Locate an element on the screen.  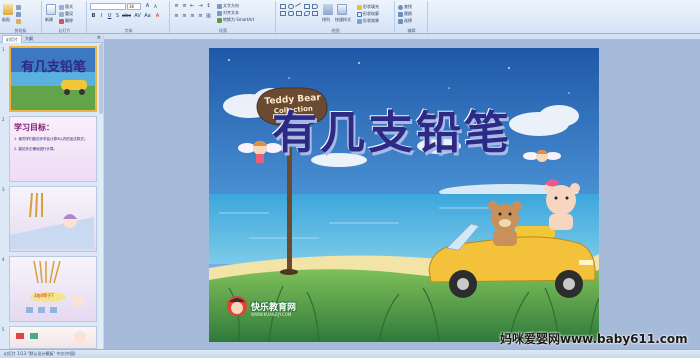
logo-subtext: WWW.KUAILEJY.COM is located at coordinates (271, 314).